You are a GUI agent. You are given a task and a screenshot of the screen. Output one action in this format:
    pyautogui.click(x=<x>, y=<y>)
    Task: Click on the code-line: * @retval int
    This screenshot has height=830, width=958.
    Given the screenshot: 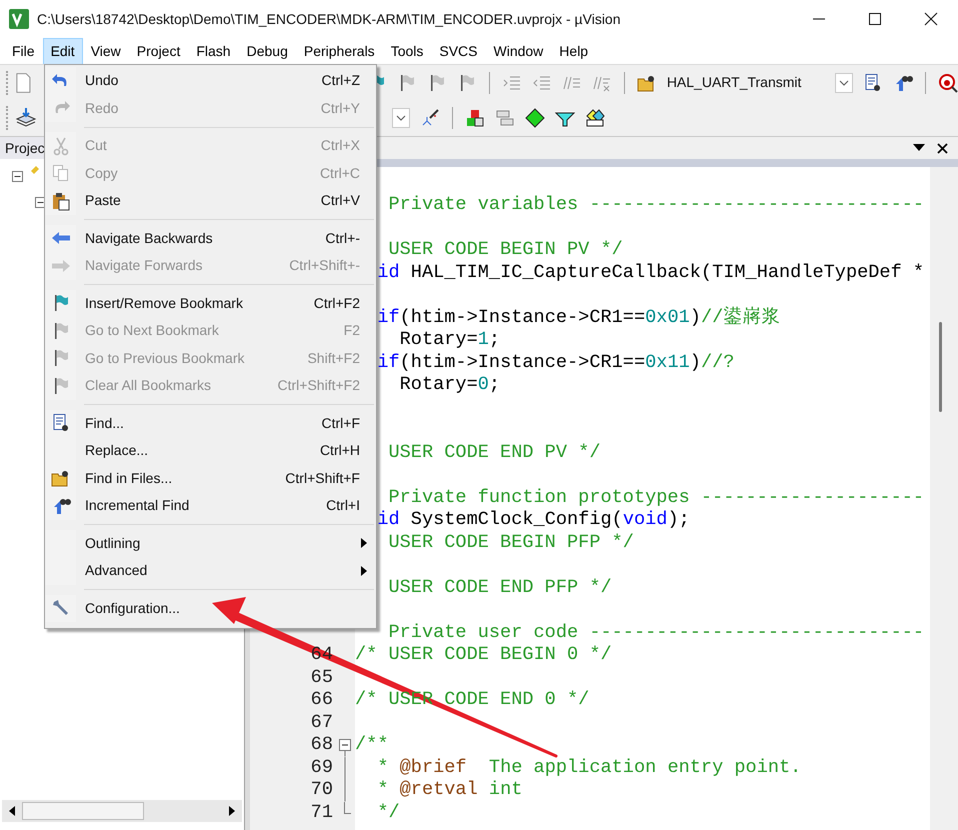 What is the action you would take?
    pyautogui.click(x=449, y=790)
    